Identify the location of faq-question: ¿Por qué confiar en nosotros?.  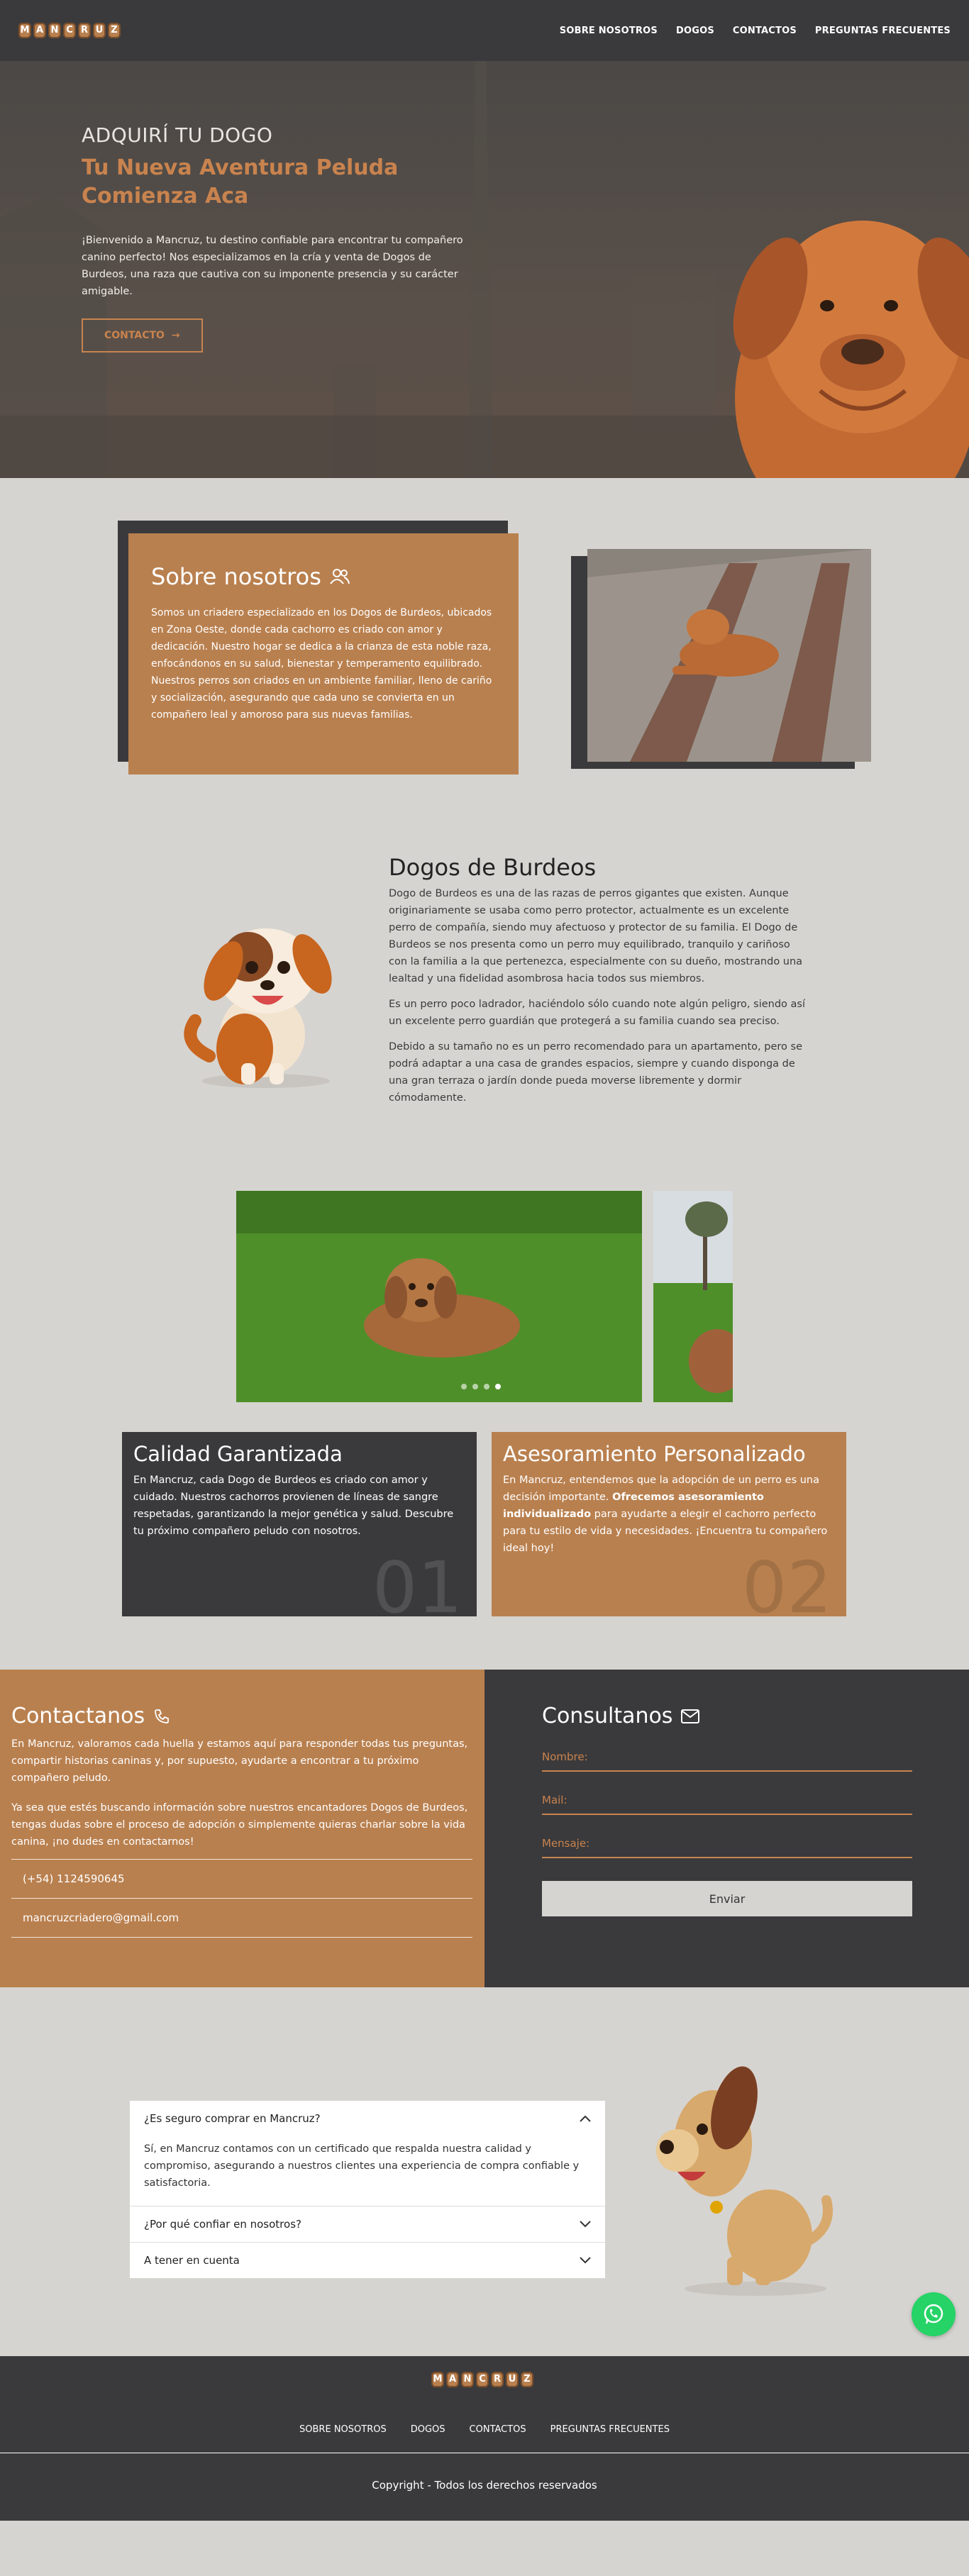
(222, 2224).